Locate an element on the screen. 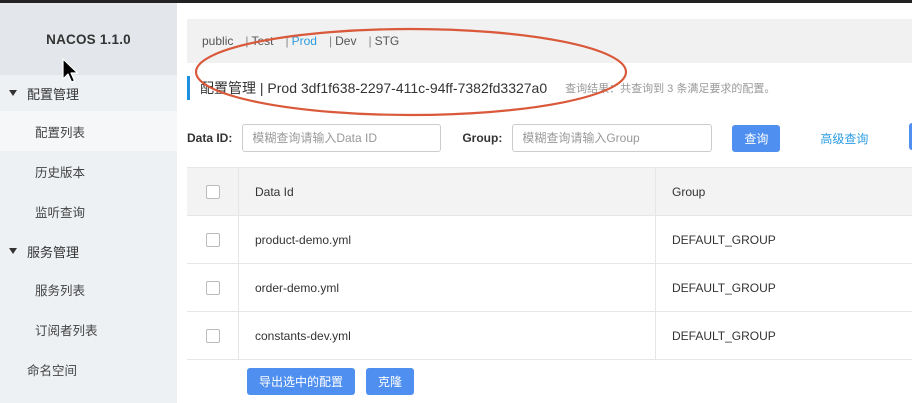  mouse-pointer-icon is located at coordinates (70, 70).